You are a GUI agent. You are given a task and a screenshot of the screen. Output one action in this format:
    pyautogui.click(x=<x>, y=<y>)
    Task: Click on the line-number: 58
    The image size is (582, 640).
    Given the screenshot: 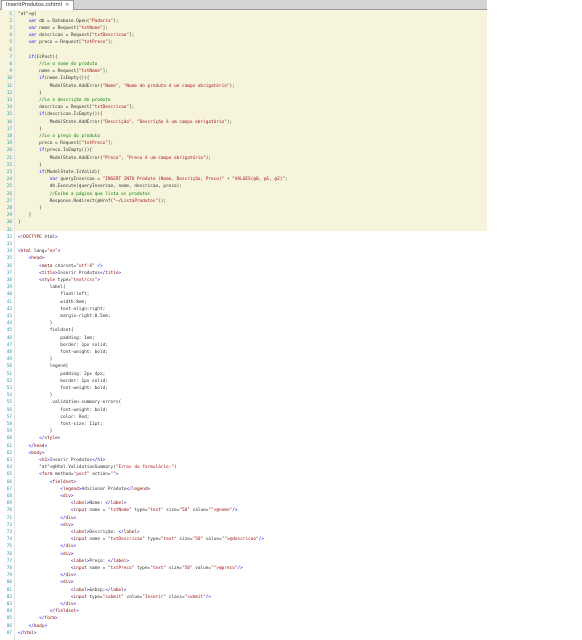 What is the action you would take?
    pyautogui.click(x=9, y=424)
    